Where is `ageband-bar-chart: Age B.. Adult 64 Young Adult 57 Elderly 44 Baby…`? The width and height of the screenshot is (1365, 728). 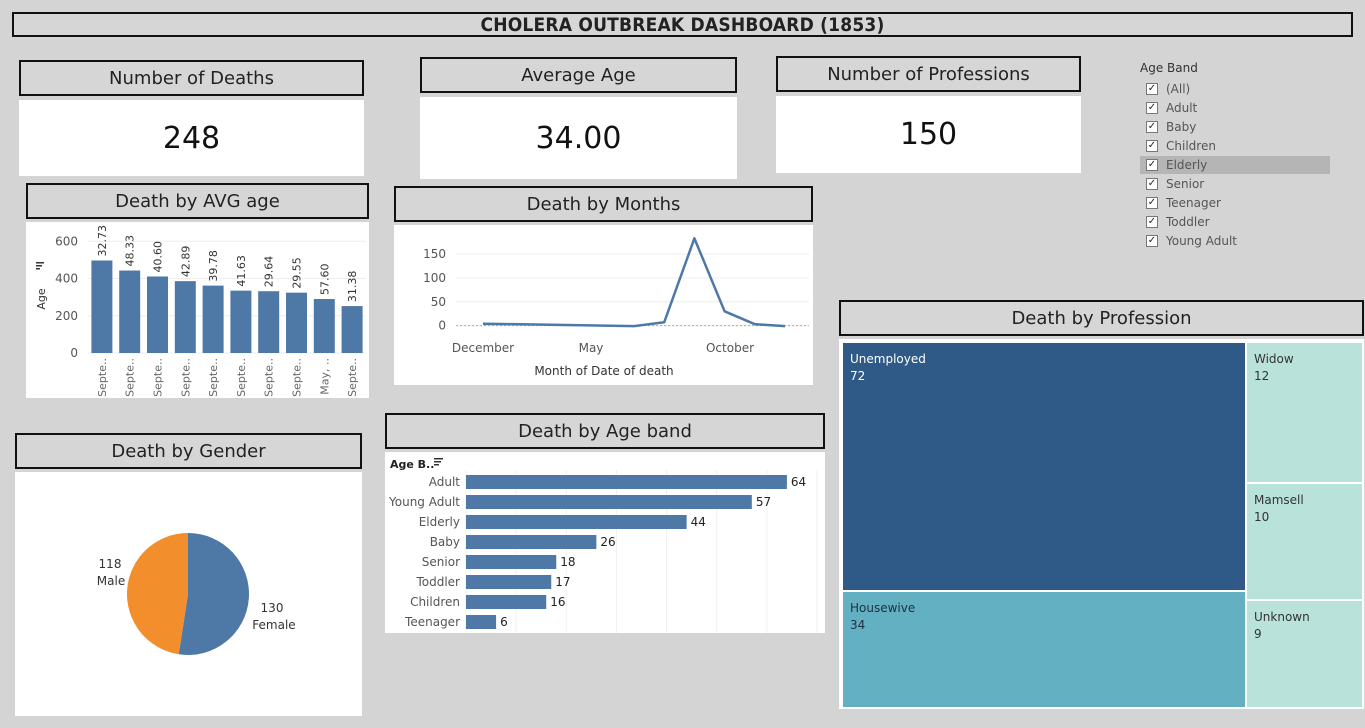 ageband-bar-chart: Age B.. Adult 64 Young Adult 57 Elderly 44 Baby… is located at coordinates (603, 545).